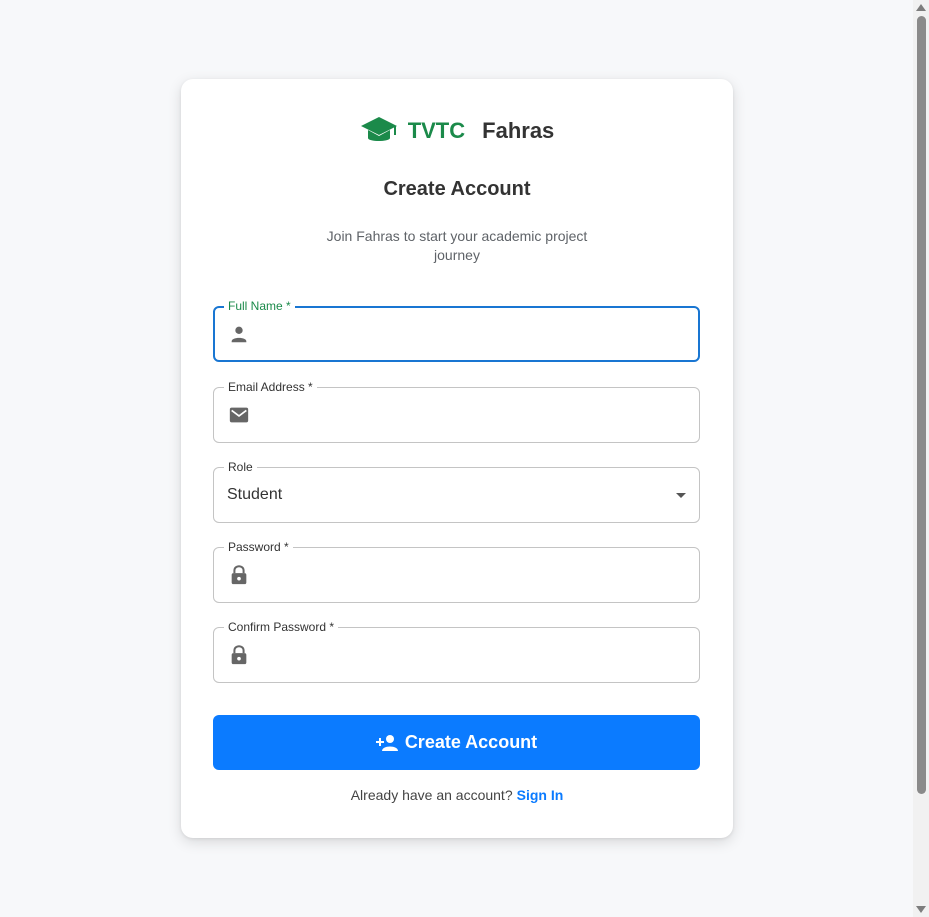  Describe the element at coordinates (258, 547) in the screenshot. I see `password-label: Password *` at that location.